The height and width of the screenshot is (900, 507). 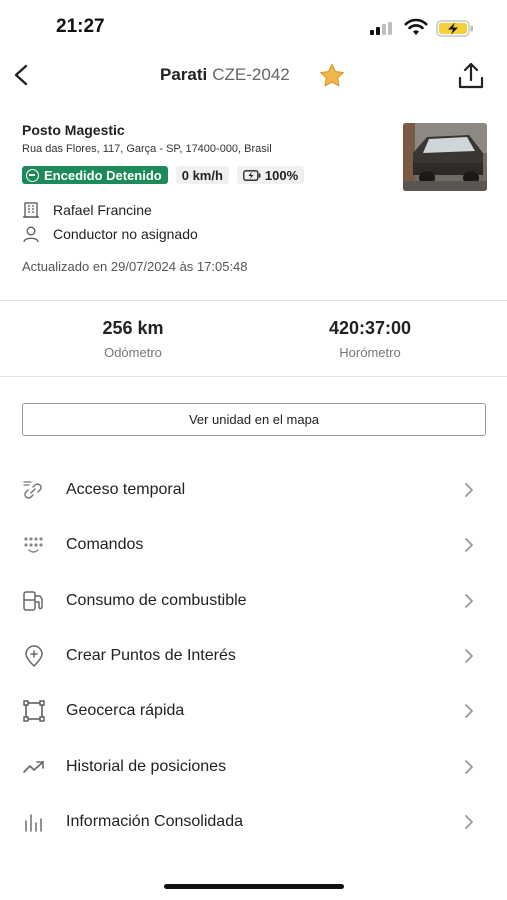 I want to click on menu-item-create-poi: Crear Puntos de Interés, so click(x=253, y=656).